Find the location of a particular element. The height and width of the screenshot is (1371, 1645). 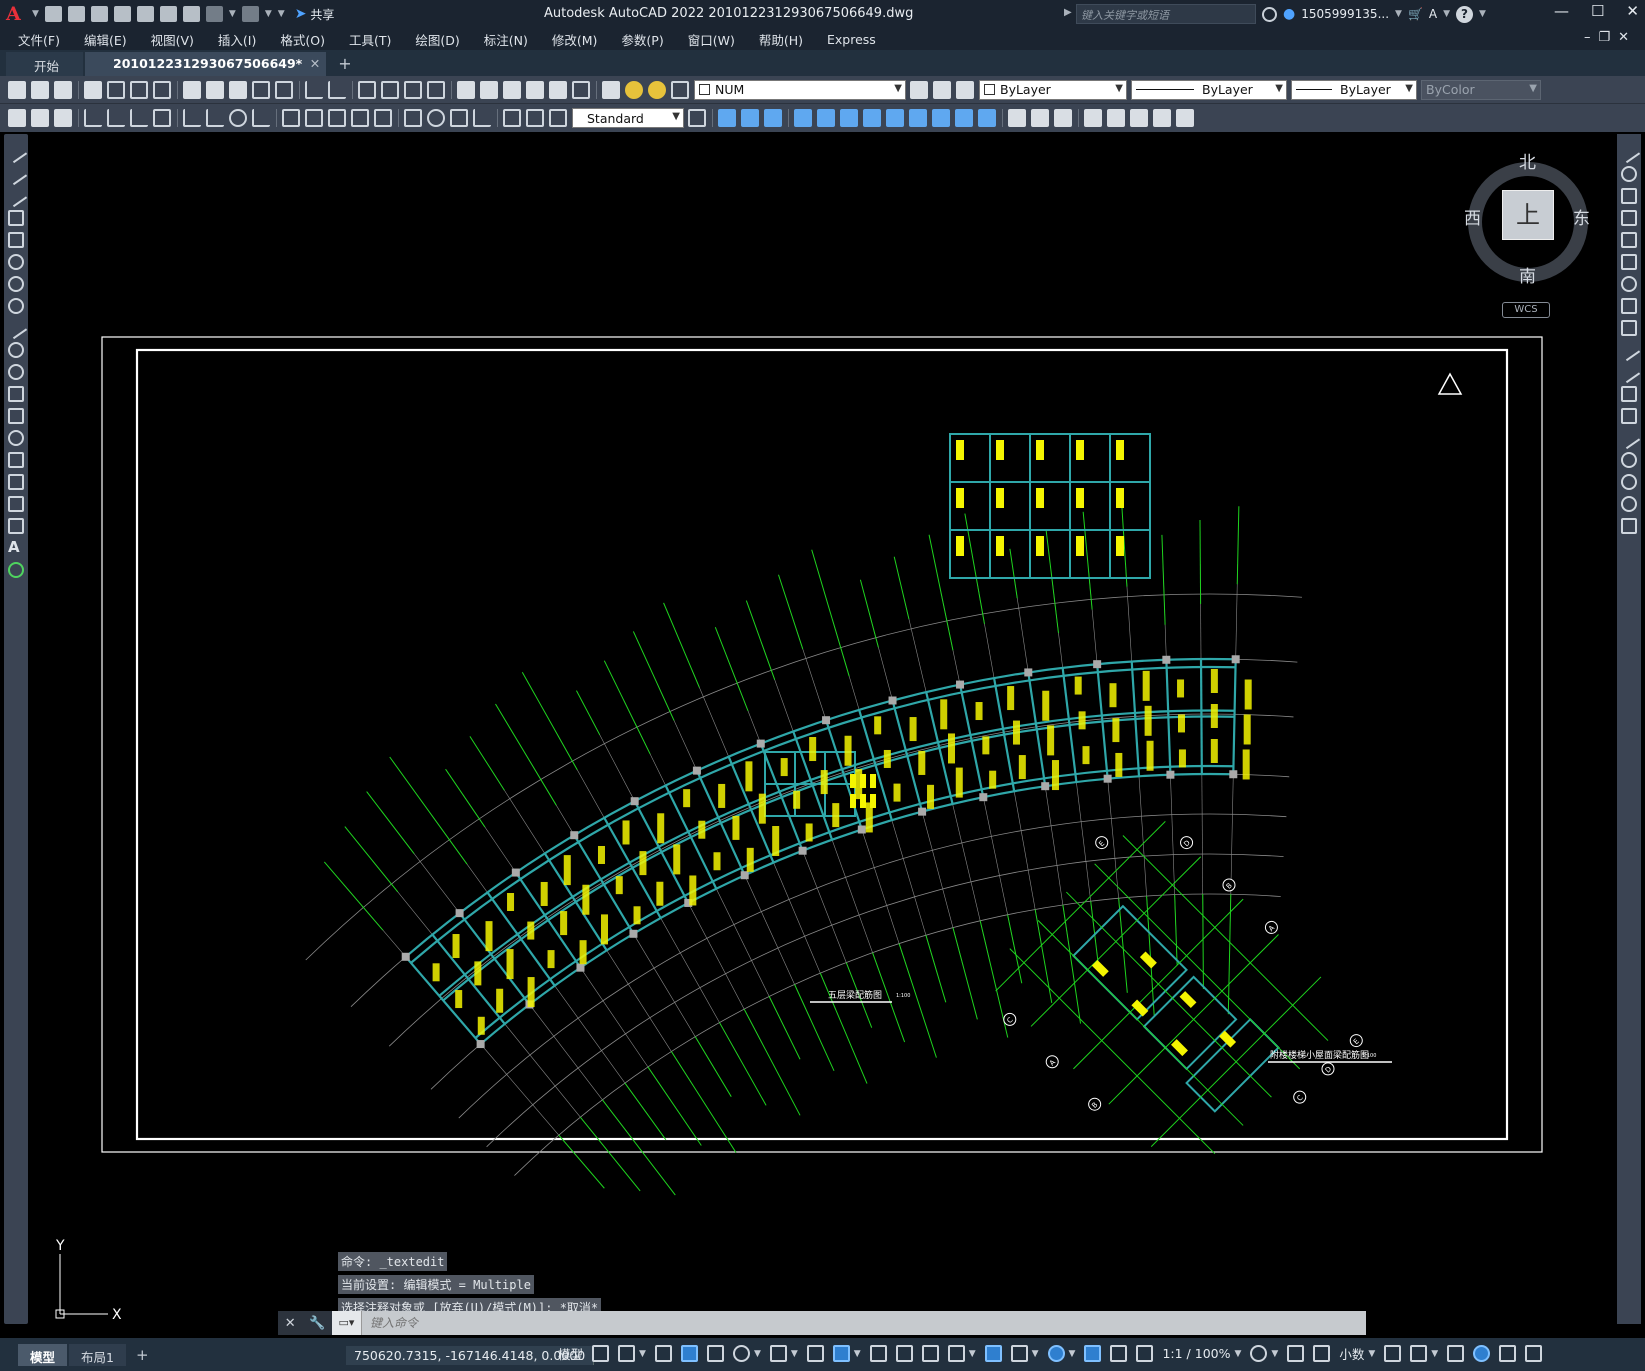

layer-states-icon is located at coordinates (965, 89).